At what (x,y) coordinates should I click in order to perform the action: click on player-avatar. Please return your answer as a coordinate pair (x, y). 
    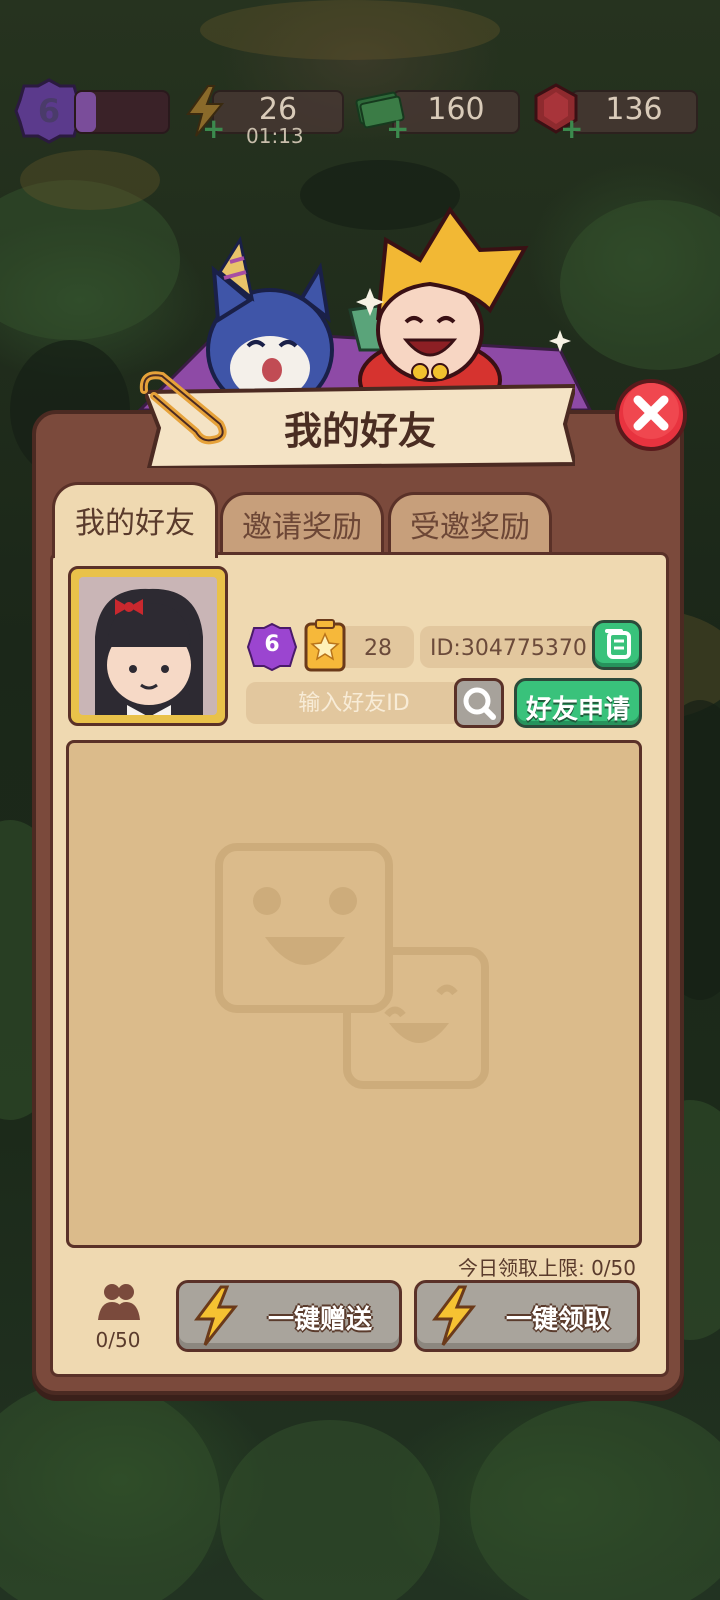
    Looking at the image, I should click on (148, 646).